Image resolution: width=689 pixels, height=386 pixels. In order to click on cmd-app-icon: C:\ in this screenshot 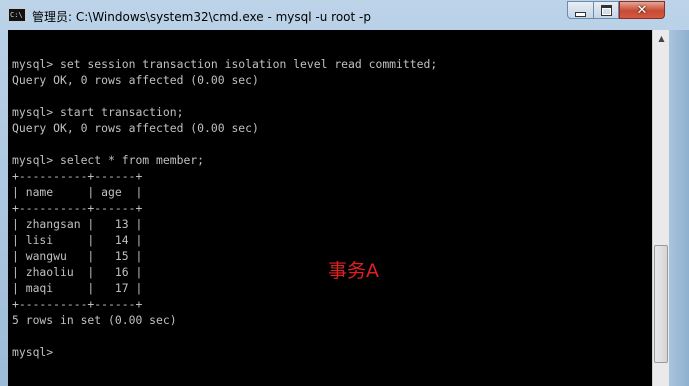, I will do `click(17, 15)`.